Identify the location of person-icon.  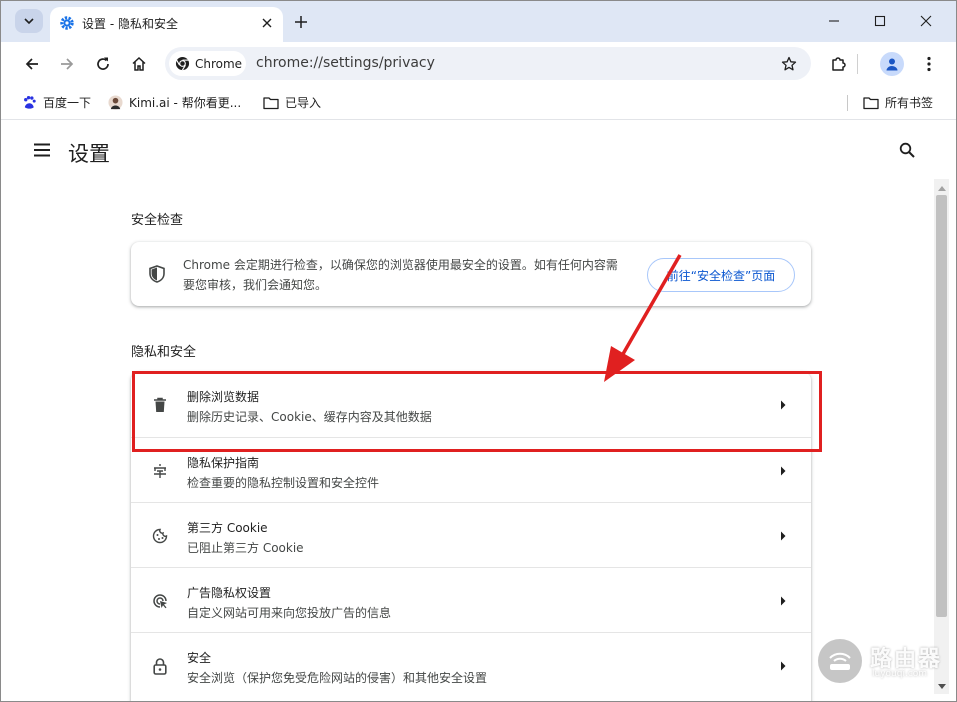
(892, 64).